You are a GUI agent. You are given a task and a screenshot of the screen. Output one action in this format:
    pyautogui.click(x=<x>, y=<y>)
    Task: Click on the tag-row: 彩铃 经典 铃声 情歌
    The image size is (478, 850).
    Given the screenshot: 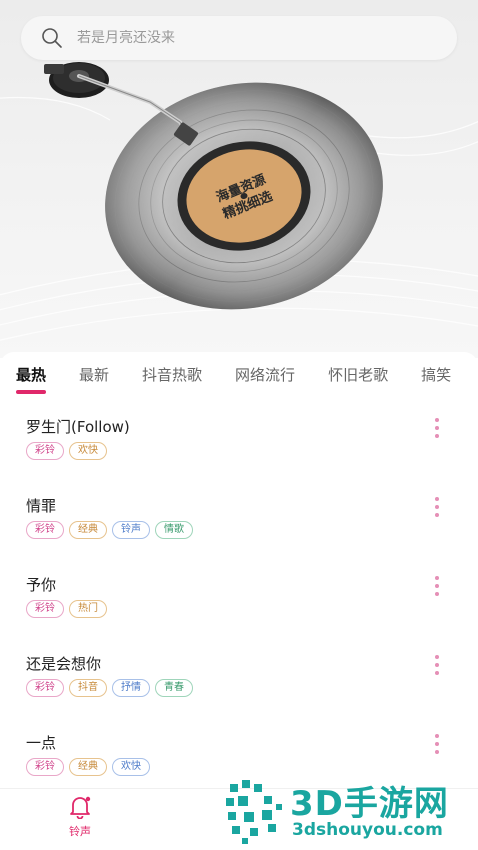 What is the action you would take?
    pyautogui.click(x=112, y=530)
    